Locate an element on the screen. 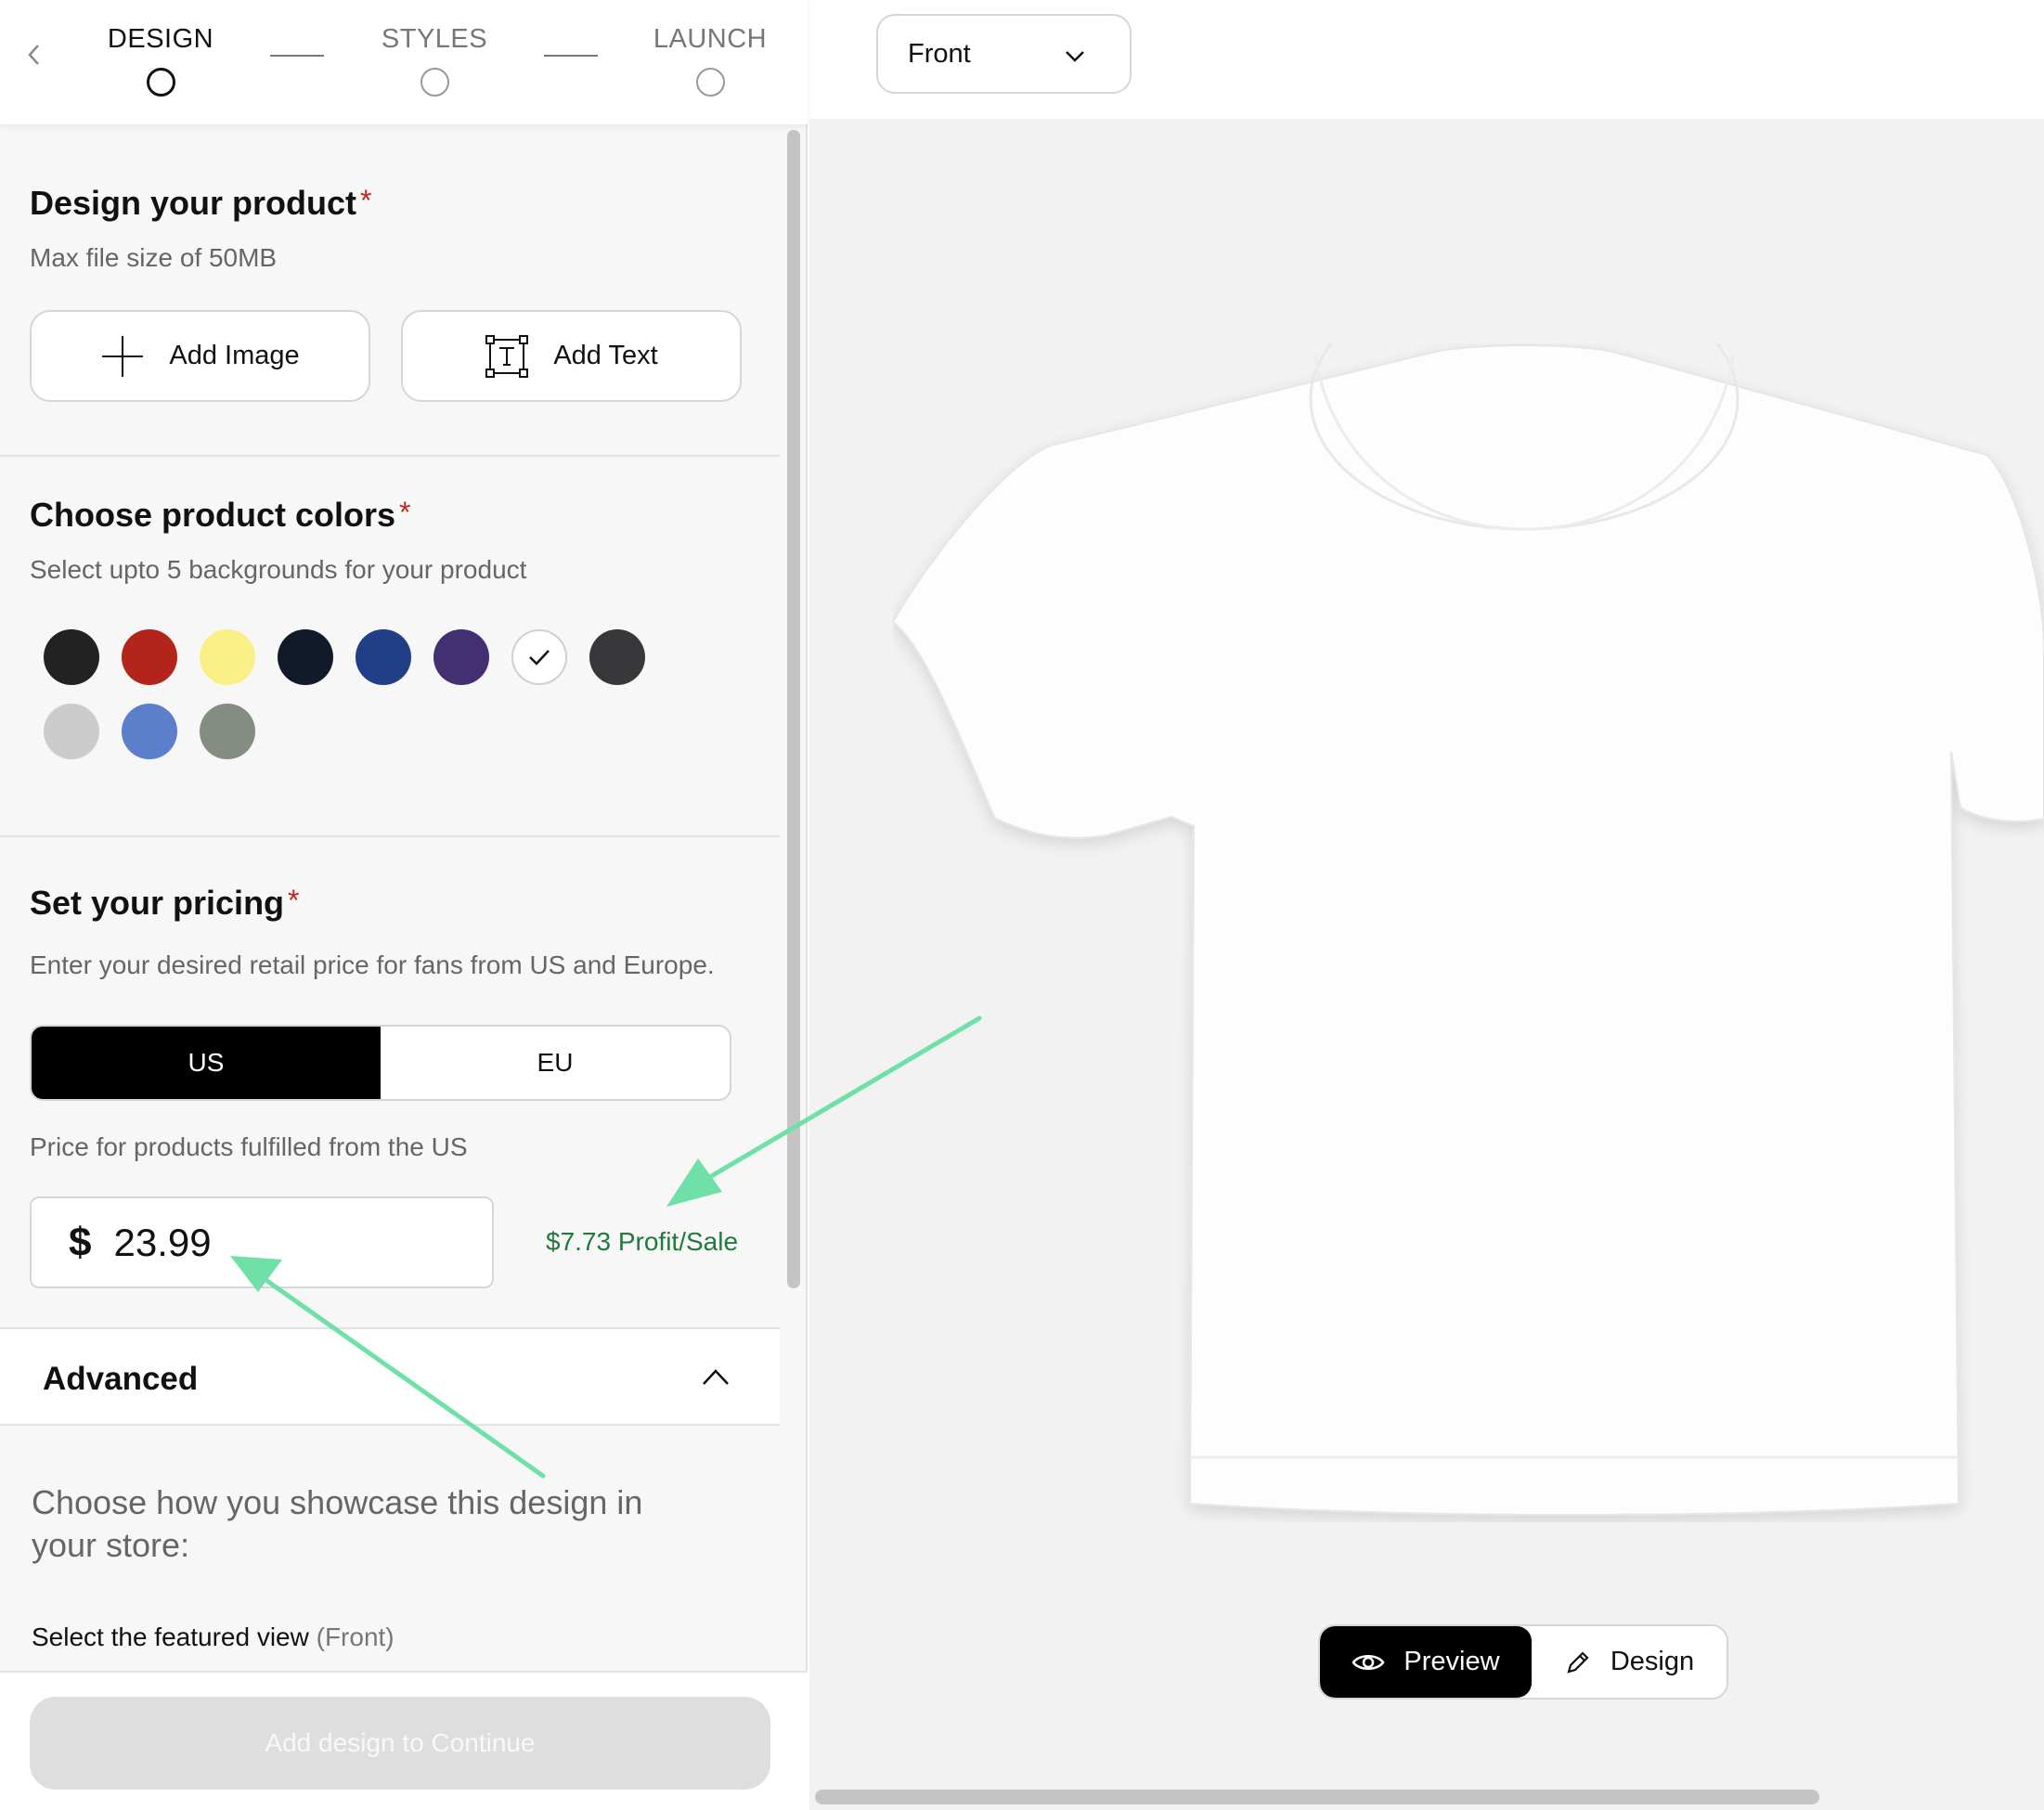 The width and height of the screenshot is (2044, 1810). color-swatch-navy-black is located at coordinates (306, 657).